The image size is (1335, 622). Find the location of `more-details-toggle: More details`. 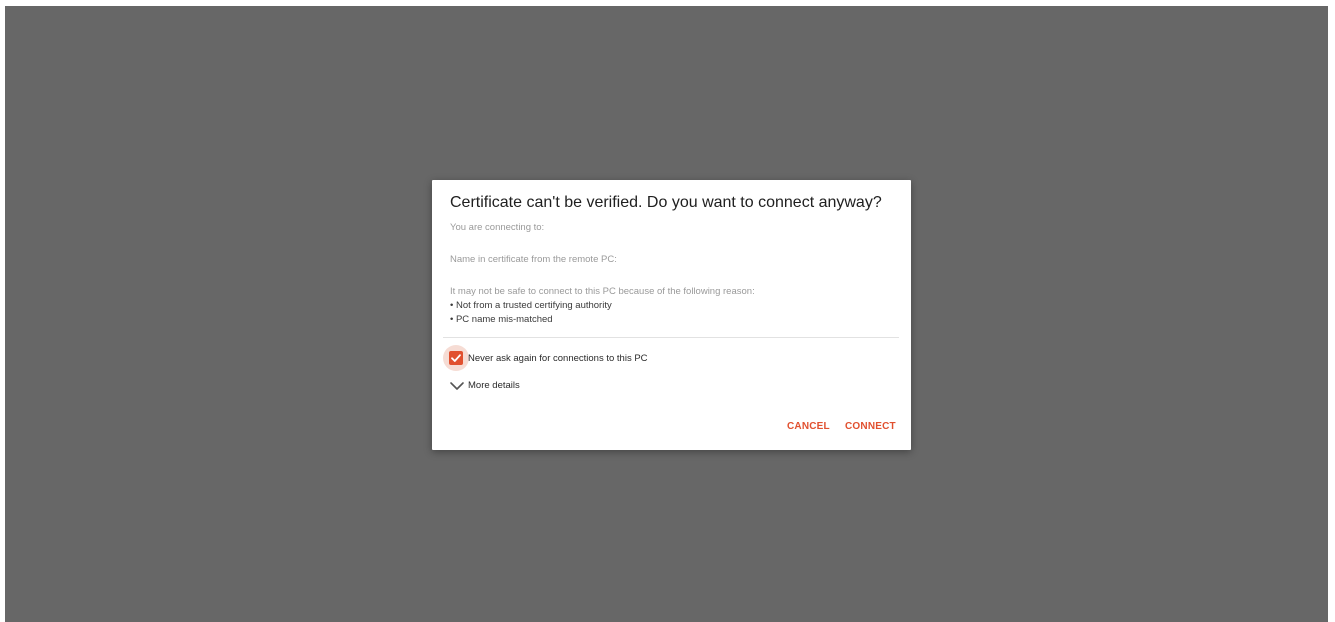

more-details-toggle: More details is located at coordinates (494, 385).